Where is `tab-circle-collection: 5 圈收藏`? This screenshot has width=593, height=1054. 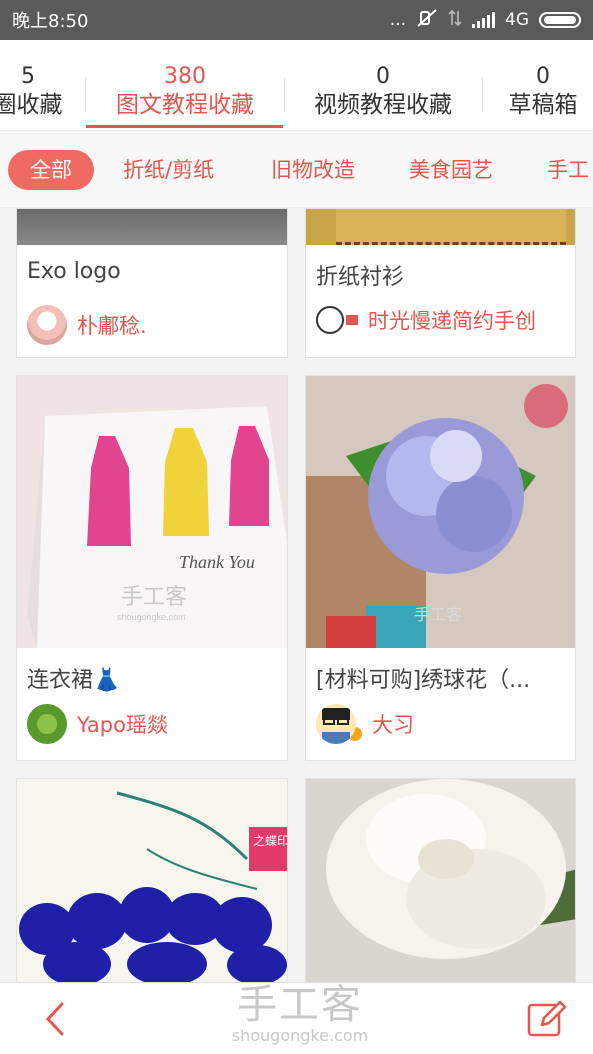
tab-circle-collection: 5 圈收藏 is located at coordinates (34, 92).